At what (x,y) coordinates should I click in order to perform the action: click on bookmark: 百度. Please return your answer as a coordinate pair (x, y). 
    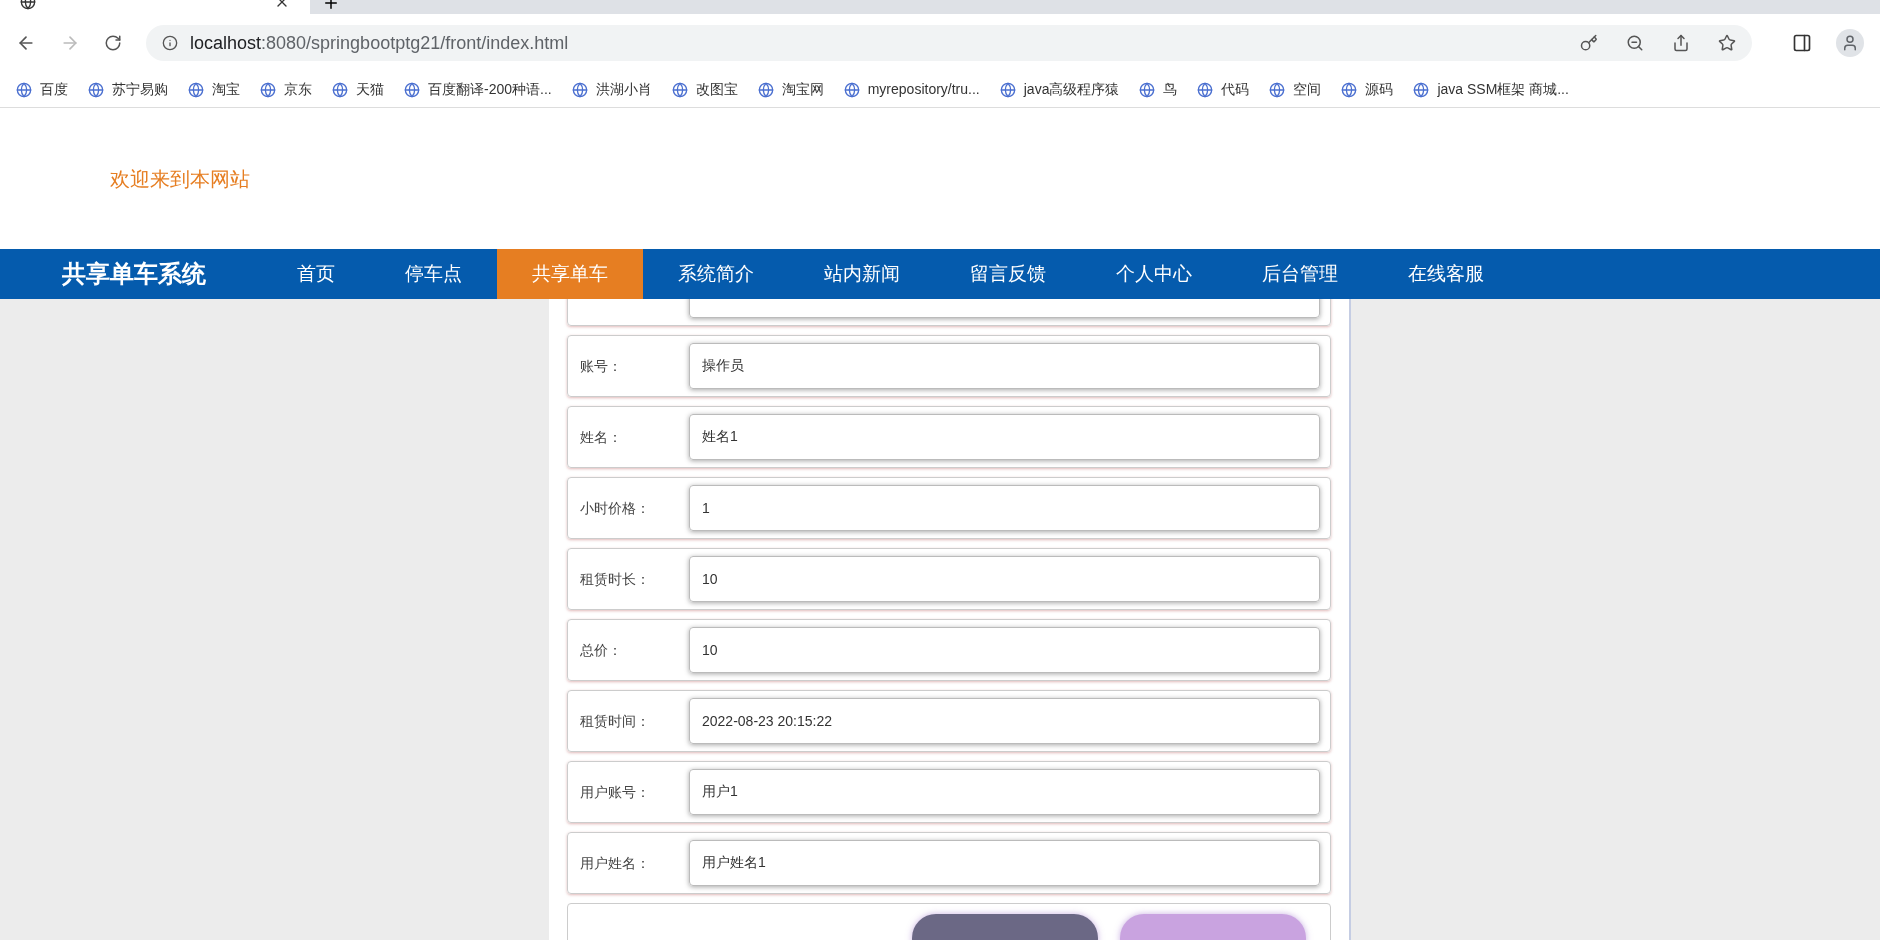
    Looking at the image, I should click on (42, 89).